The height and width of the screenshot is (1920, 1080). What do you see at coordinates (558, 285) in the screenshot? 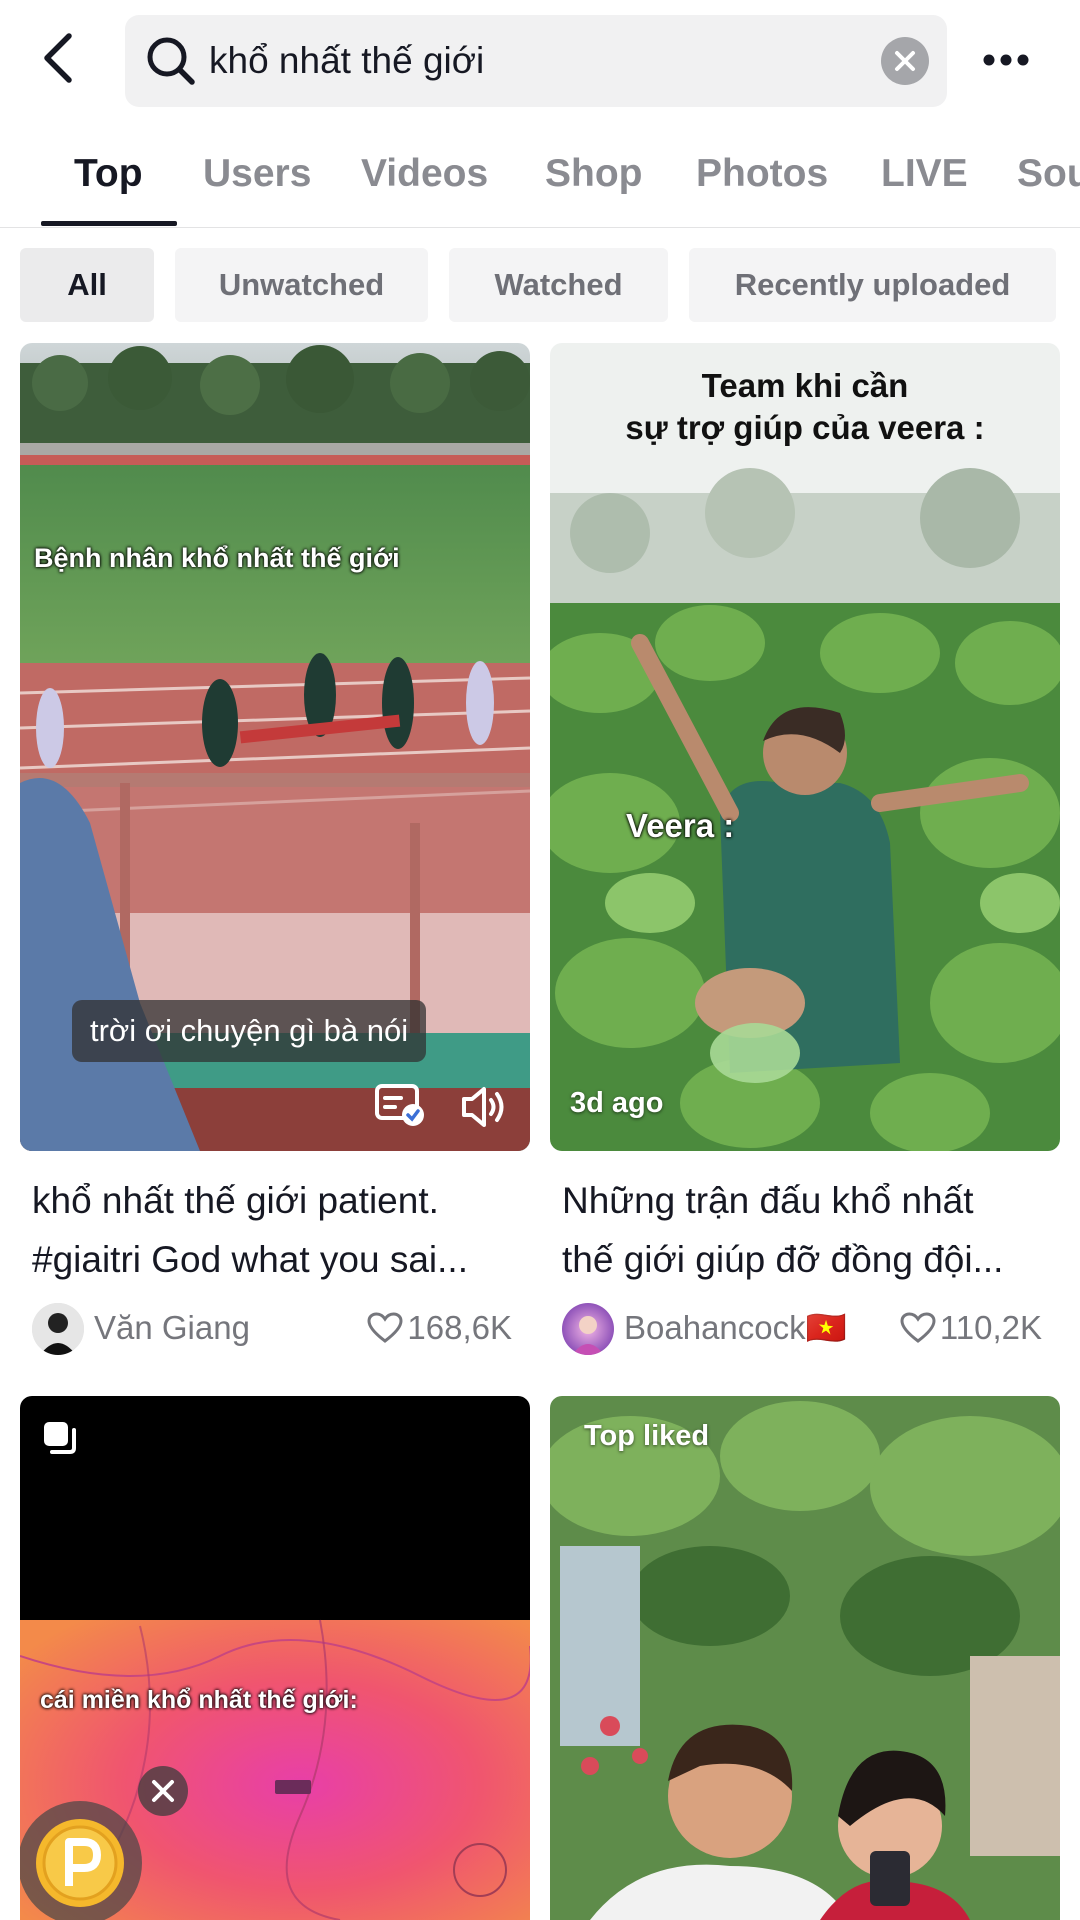
I see `filter-watched: Watched` at bounding box center [558, 285].